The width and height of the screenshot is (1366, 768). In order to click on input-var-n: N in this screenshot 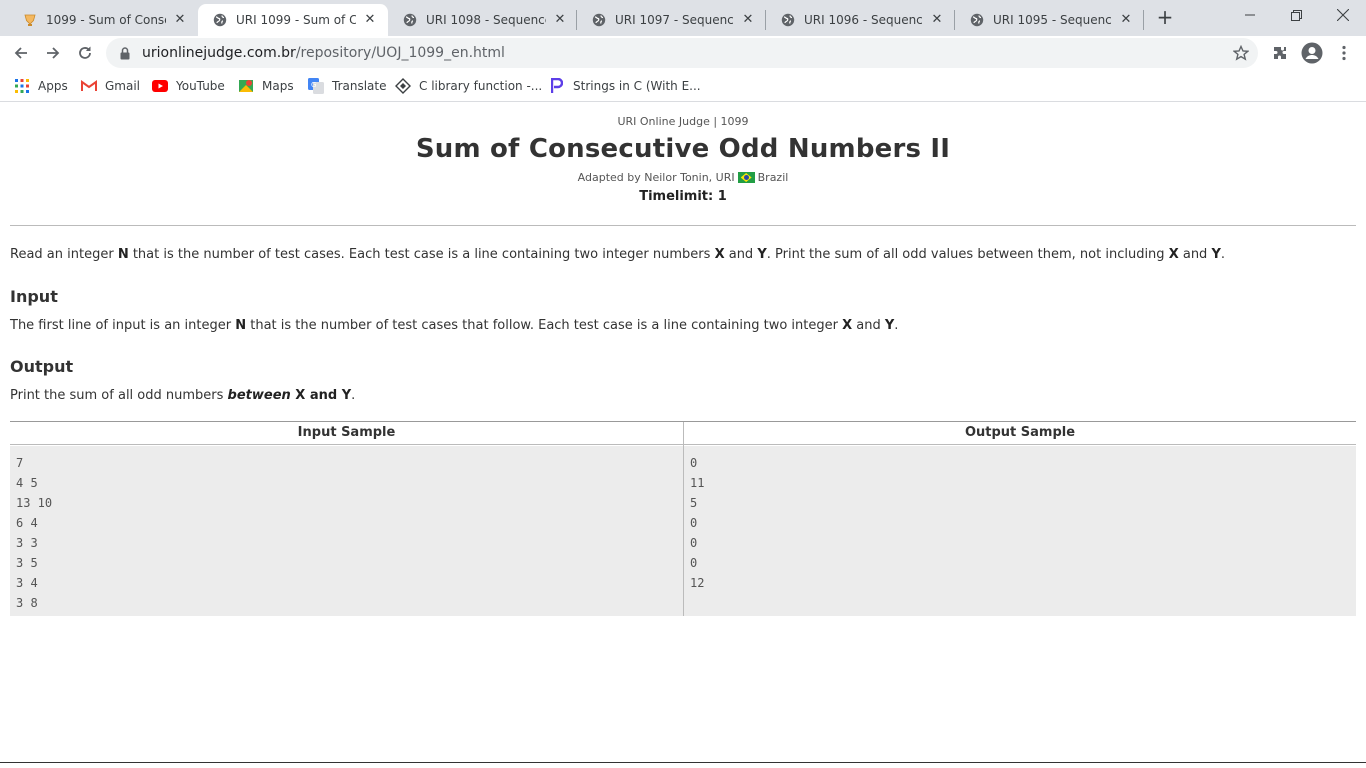, I will do `click(241, 325)`.